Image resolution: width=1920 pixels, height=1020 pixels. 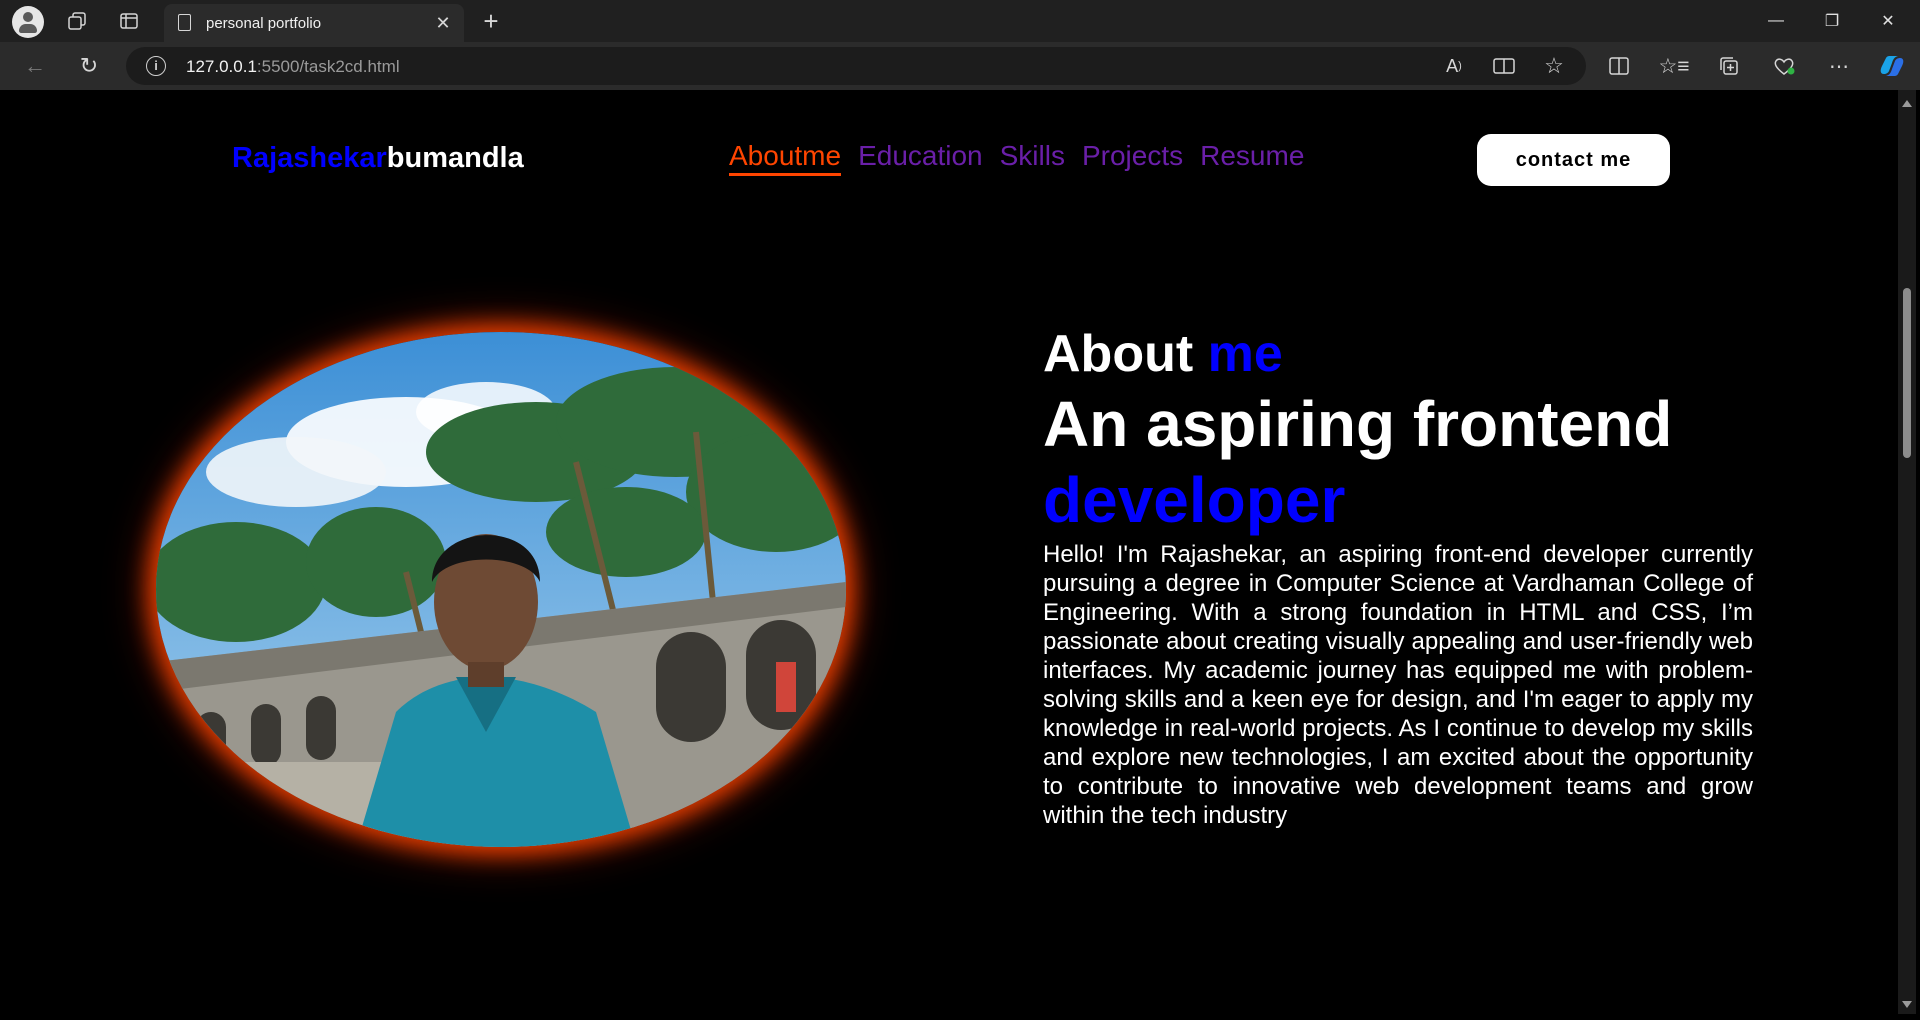 What do you see at coordinates (785, 158) in the screenshot?
I see `nav-link-aboutme: Aboutme` at bounding box center [785, 158].